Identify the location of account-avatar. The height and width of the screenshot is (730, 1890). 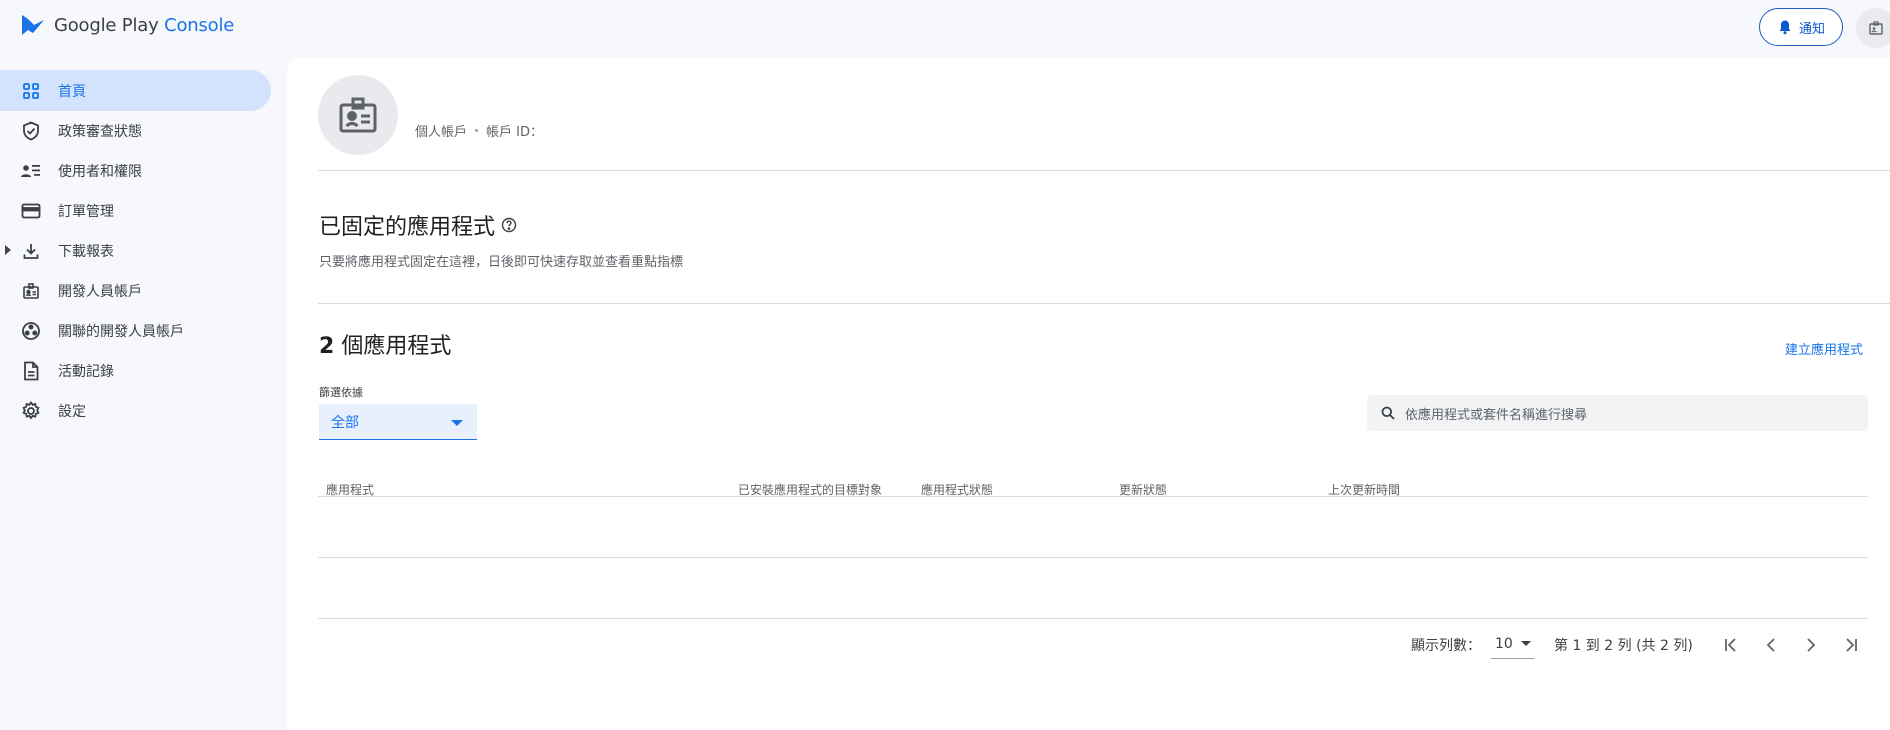
(358, 115).